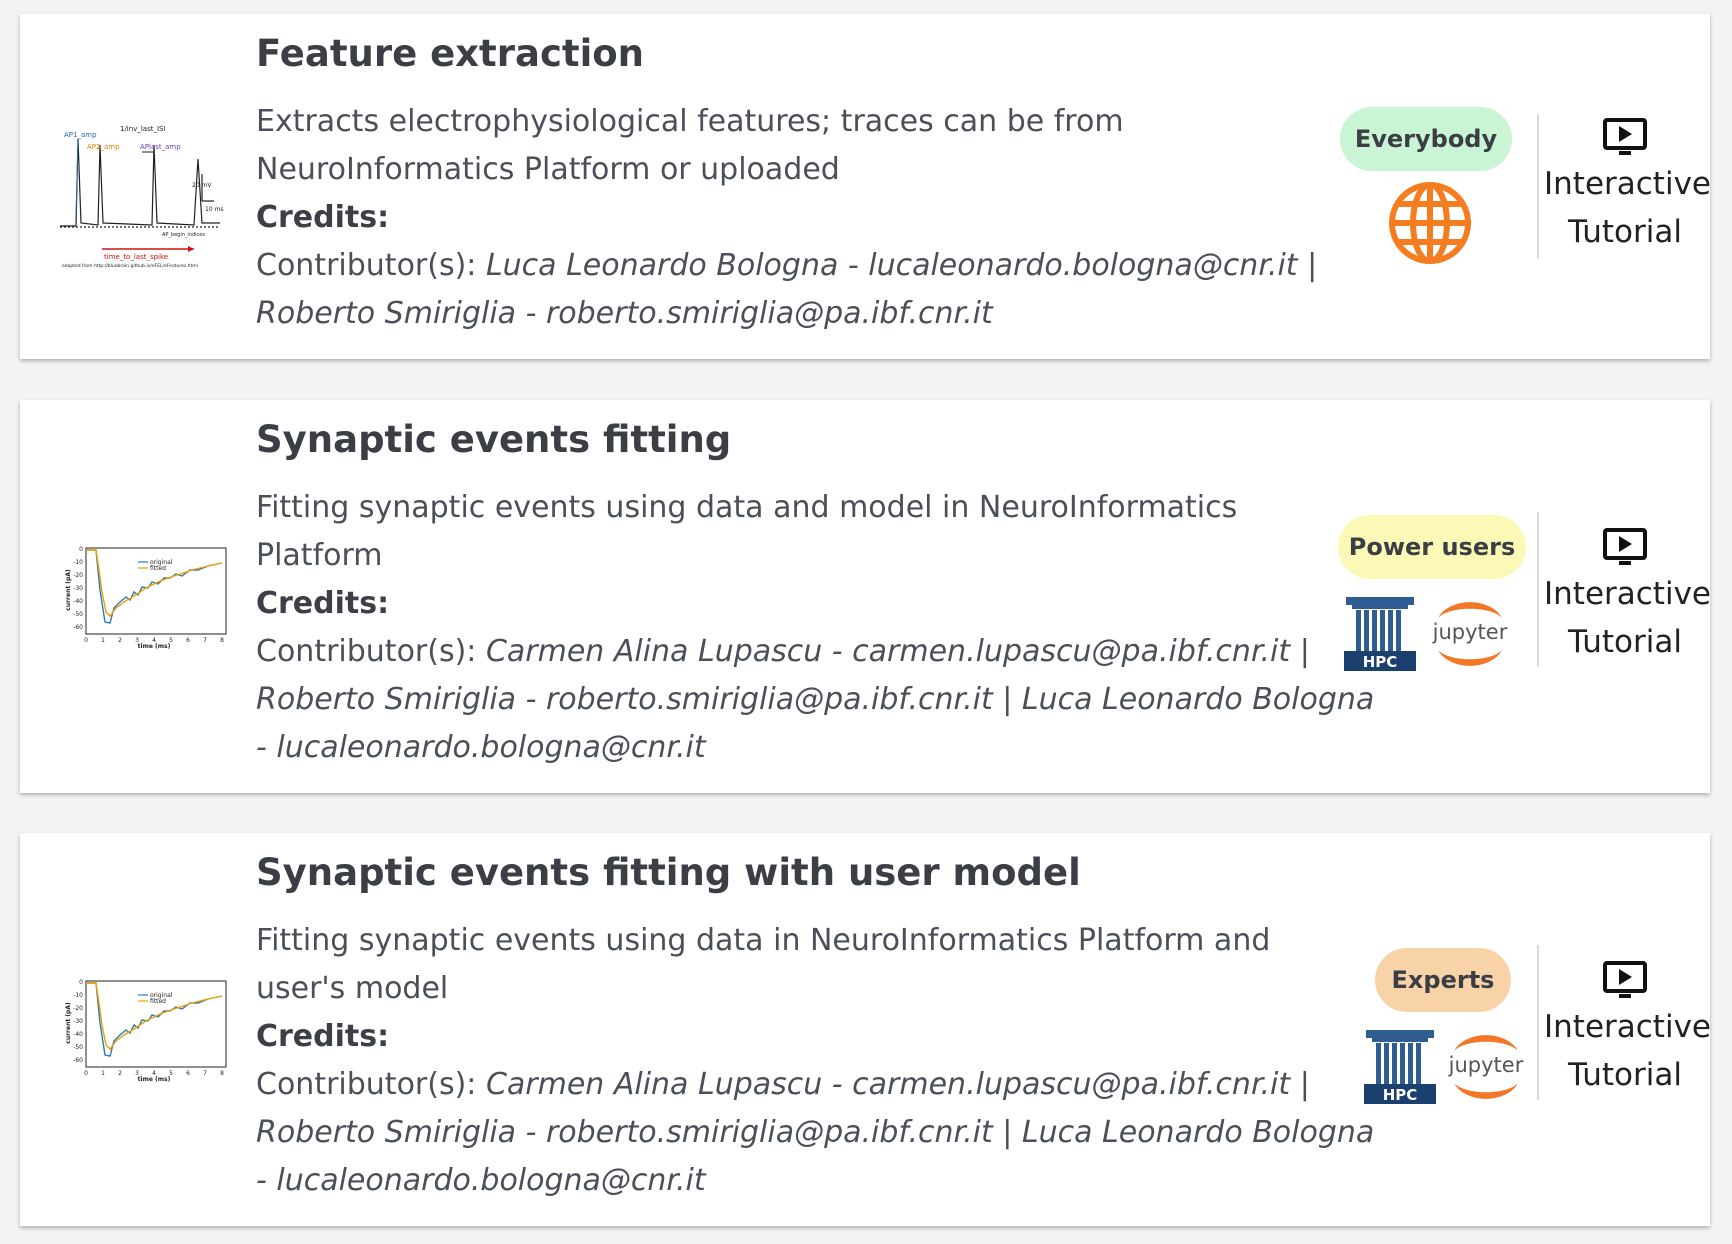  What do you see at coordinates (816, 54) in the screenshot?
I see `card-title: Feature extraction` at bounding box center [816, 54].